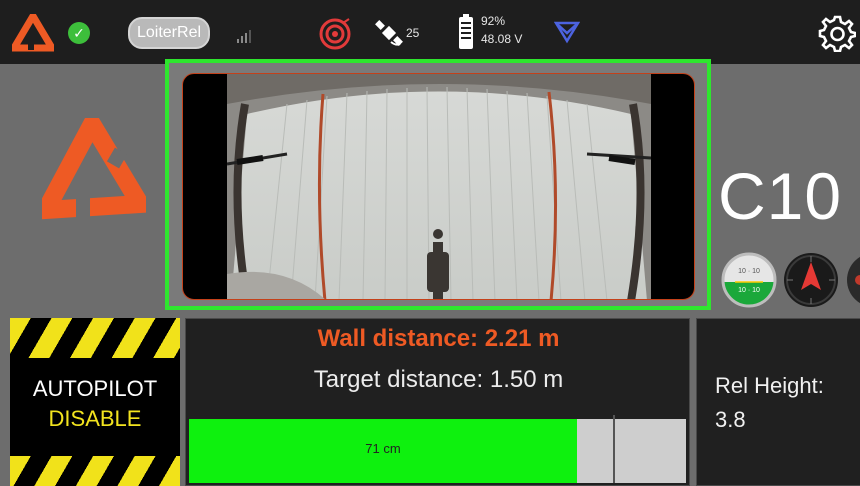 This screenshot has width=860, height=486. Describe the element at coordinates (95, 471) in the screenshot. I see `warning-stripe-bottom` at that location.